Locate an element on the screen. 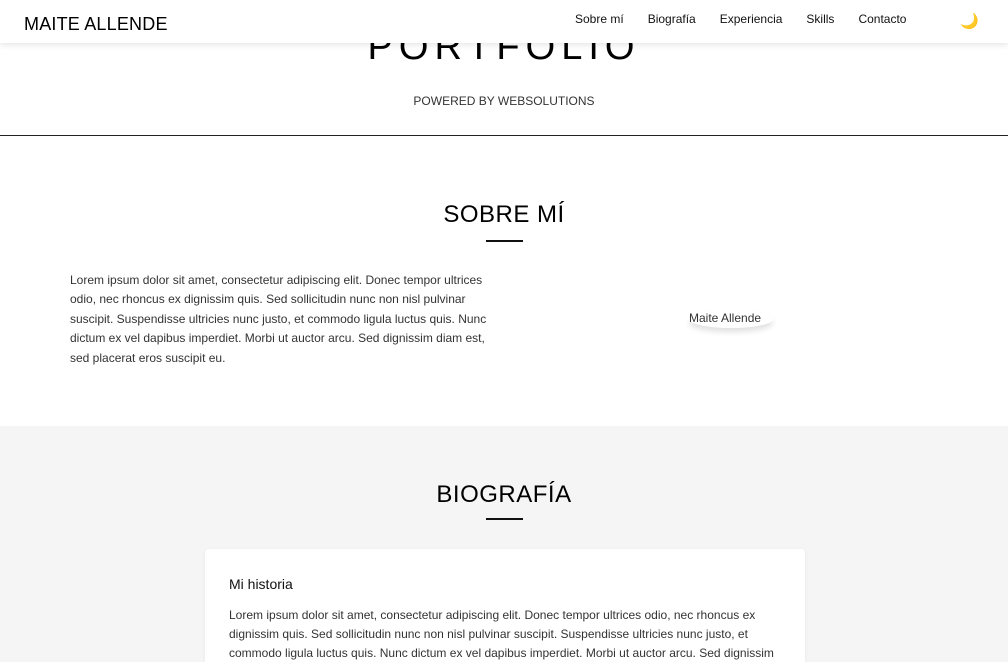  nav-link-sobre-mi: Sobre mí is located at coordinates (599, 19).